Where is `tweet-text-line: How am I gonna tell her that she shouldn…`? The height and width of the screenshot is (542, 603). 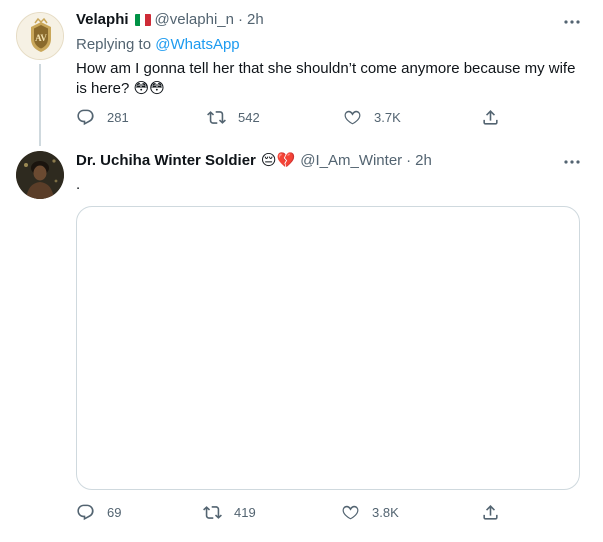
tweet-text-line: How am I gonna tell her that she shouldn… is located at coordinates (326, 68).